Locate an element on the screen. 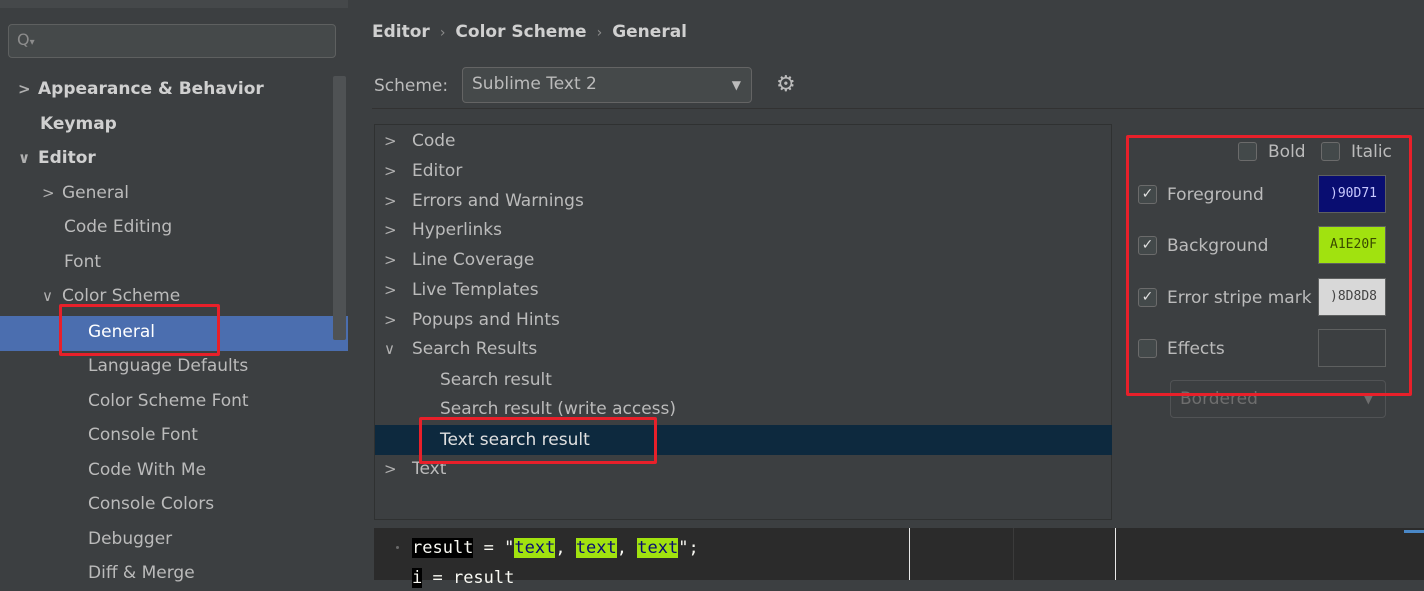 The image size is (1424, 591). sidebar-item-label: Diff & Merge is located at coordinates (141, 573).